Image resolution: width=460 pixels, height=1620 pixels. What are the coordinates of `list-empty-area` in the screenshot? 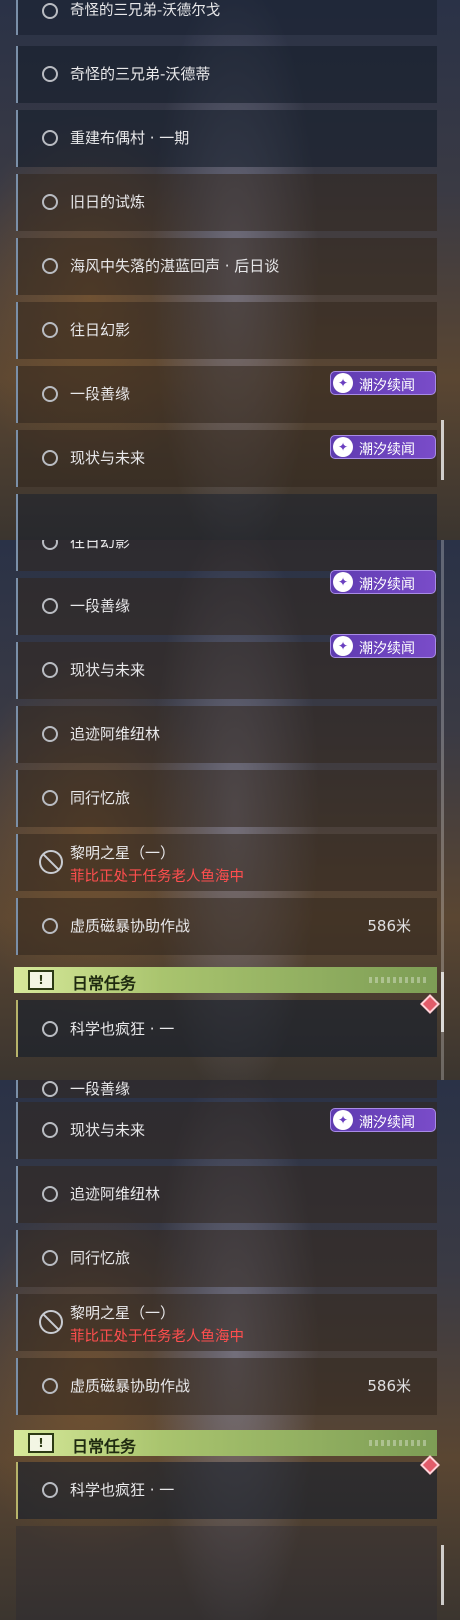 It's located at (226, 1573).